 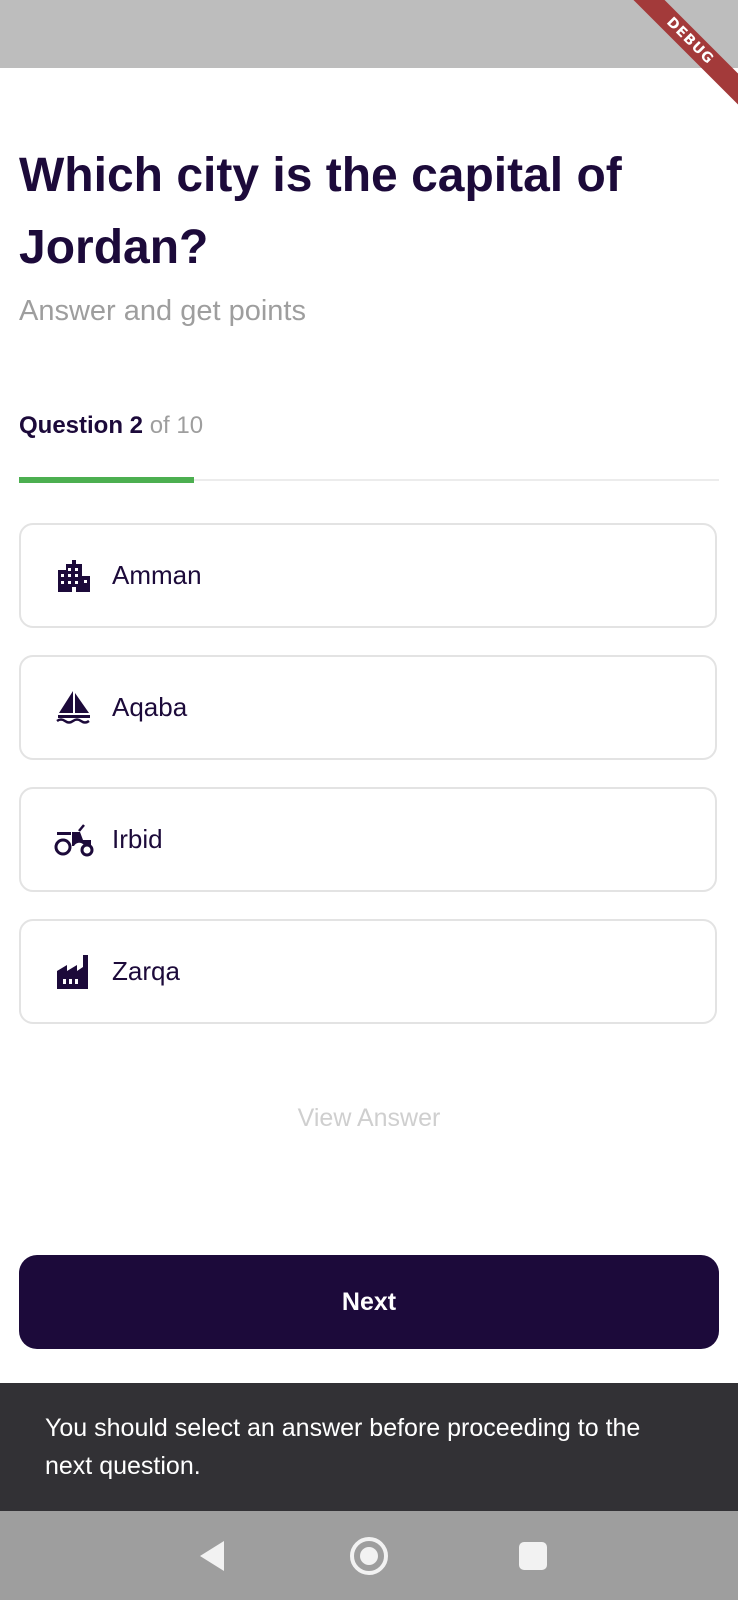 I want to click on question-title: Which city is the capital of Jordan?, so click(x=320, y=211).